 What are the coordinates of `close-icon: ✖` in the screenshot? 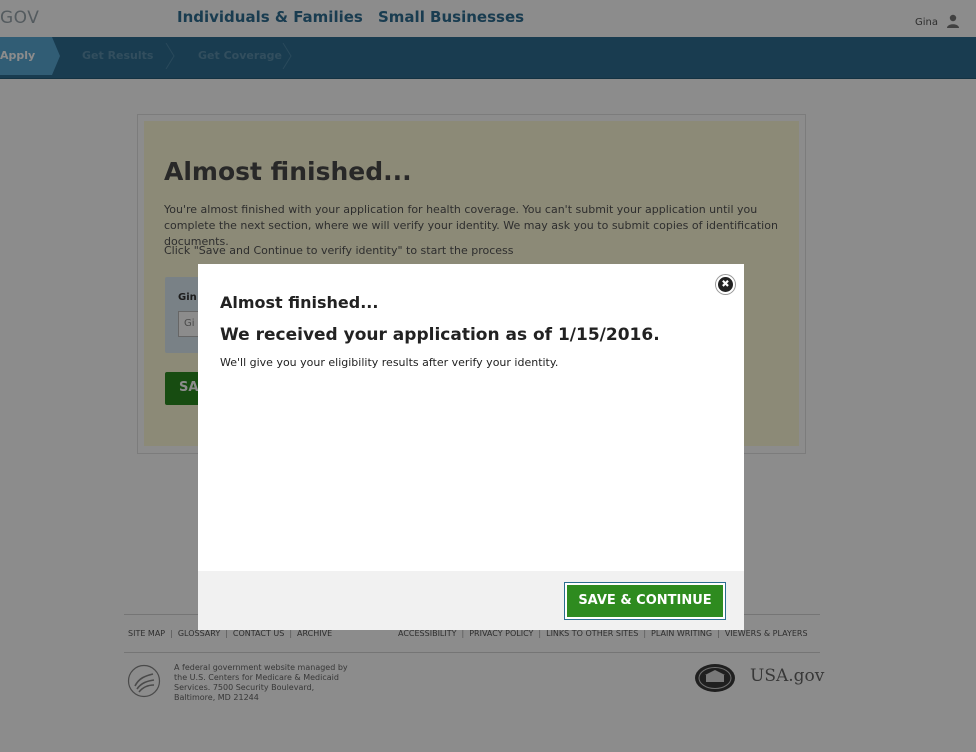 It's located at (725, 284).